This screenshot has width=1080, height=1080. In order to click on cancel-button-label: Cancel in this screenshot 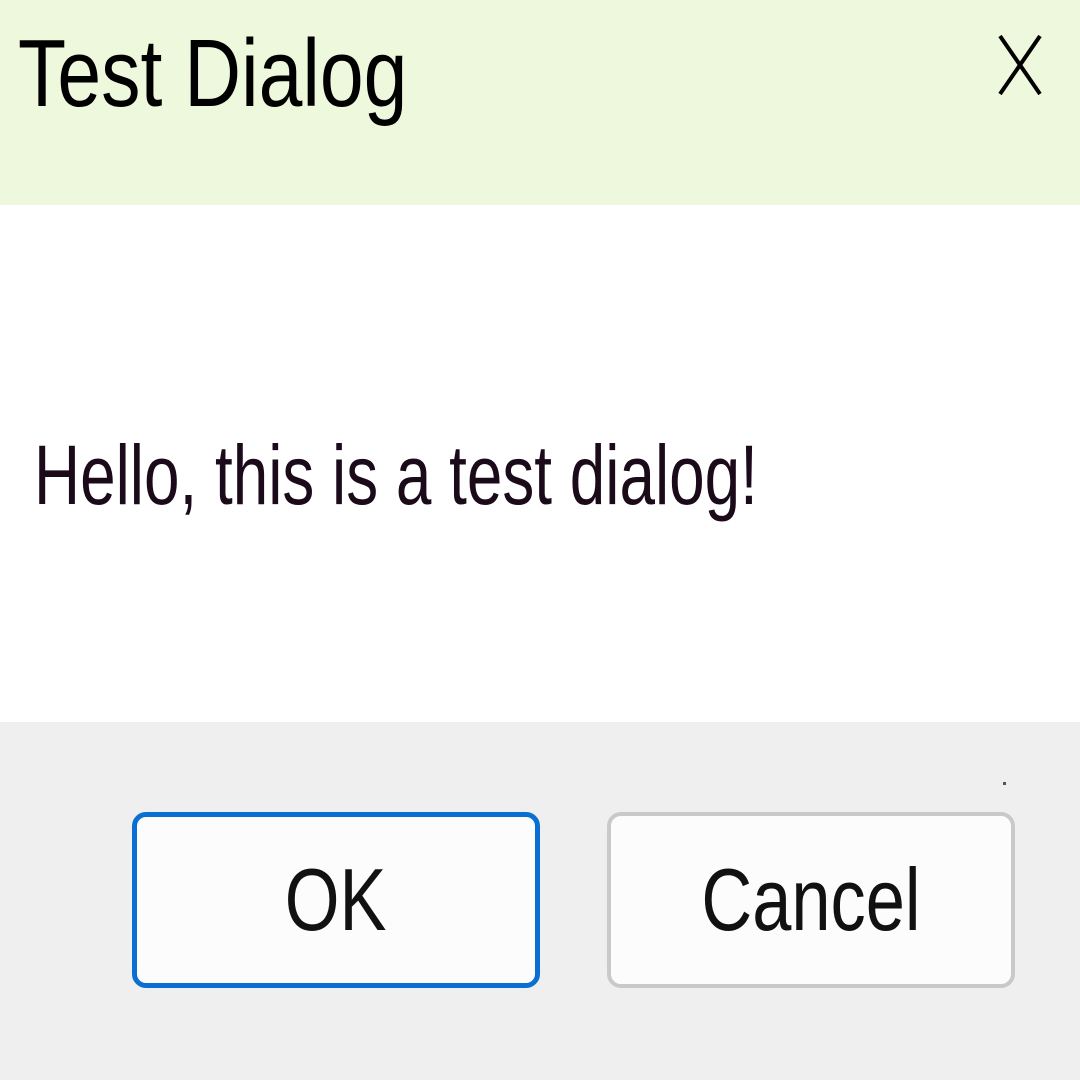, I will do `click(811, 899)`.